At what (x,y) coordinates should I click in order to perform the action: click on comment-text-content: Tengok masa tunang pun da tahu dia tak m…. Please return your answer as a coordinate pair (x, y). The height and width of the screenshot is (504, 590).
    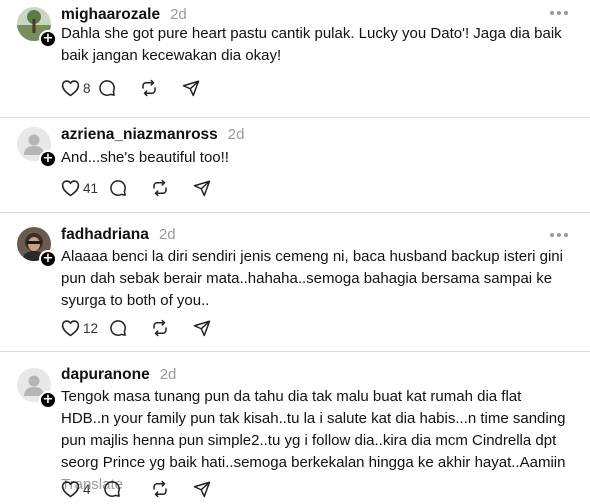
    Looking at the image, I should click on (313, 429).